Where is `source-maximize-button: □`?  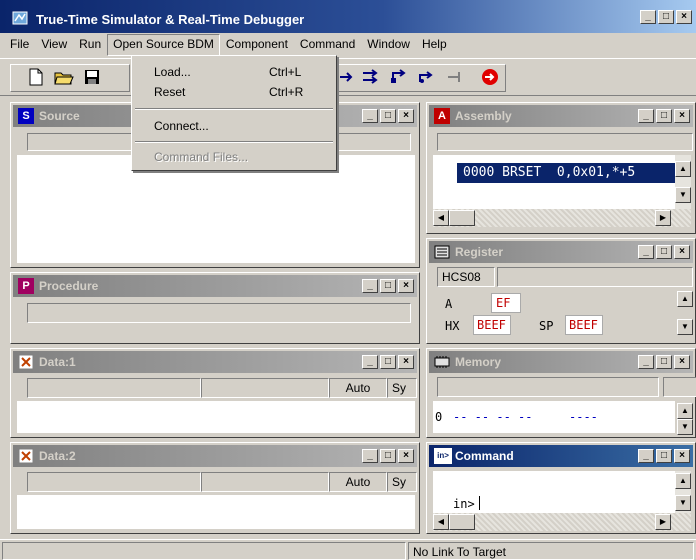
source-maximize-button: □ is located at coordinates (388, 116).